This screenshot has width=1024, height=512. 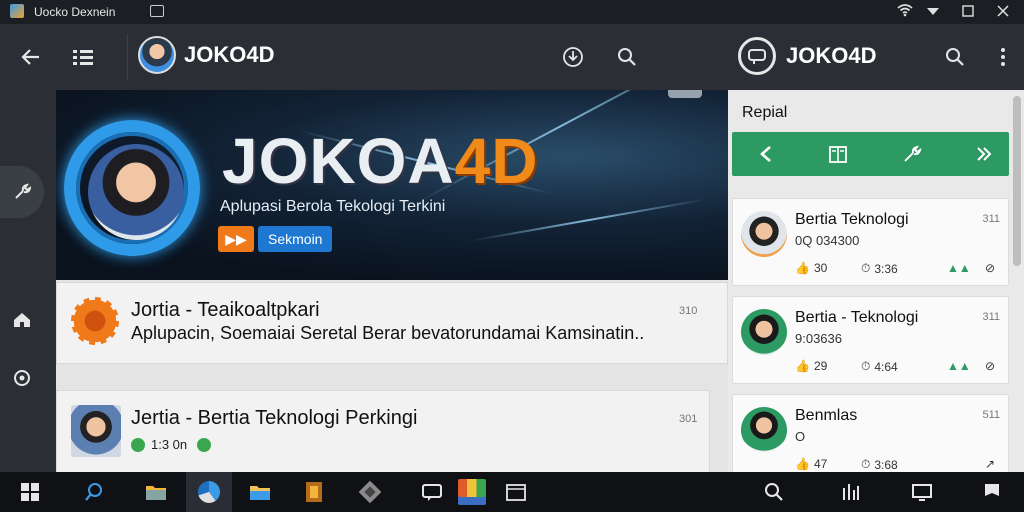 I want to click on hero-action-button: Sekmoin, so click(x=295, y=239).